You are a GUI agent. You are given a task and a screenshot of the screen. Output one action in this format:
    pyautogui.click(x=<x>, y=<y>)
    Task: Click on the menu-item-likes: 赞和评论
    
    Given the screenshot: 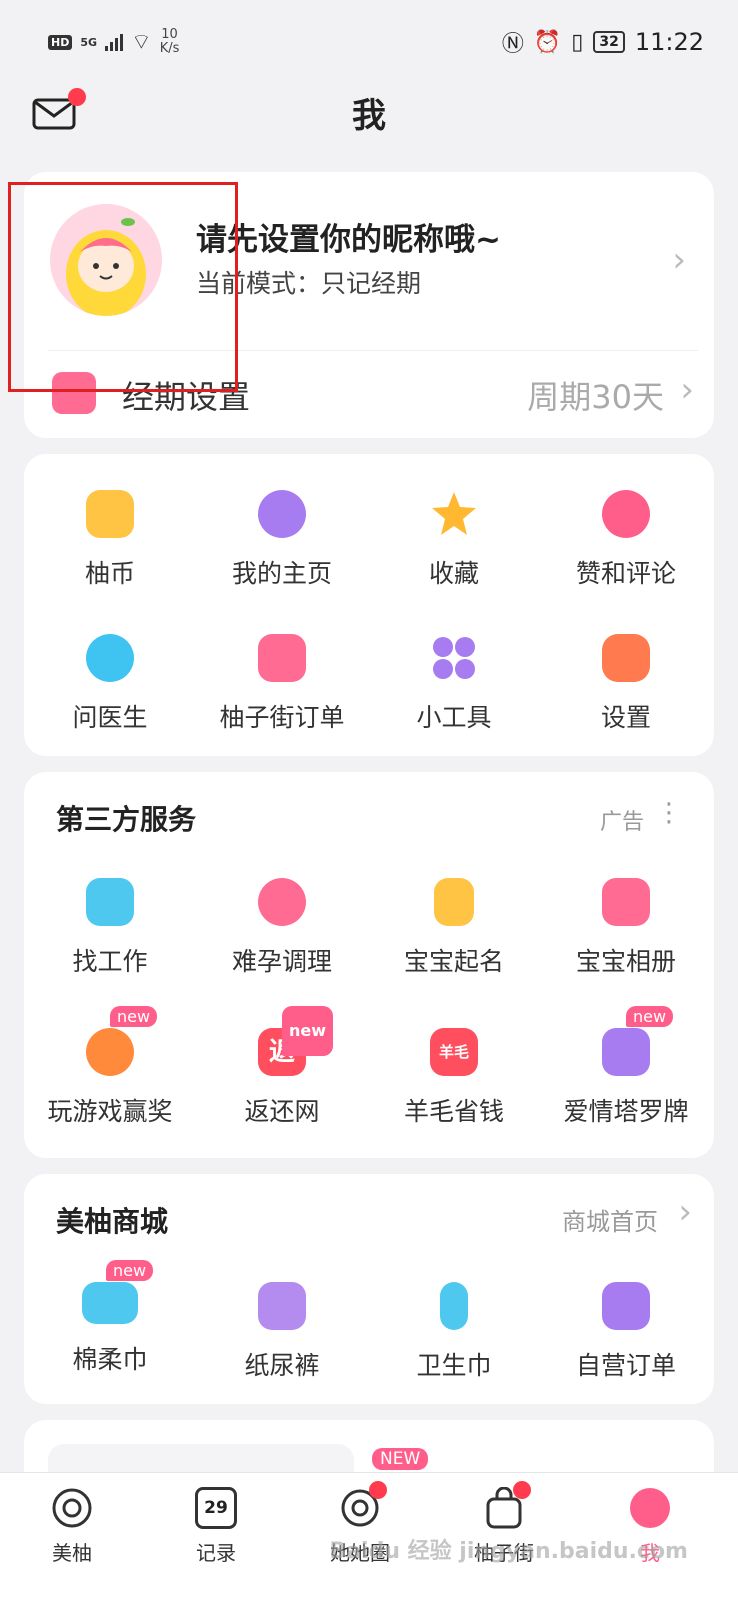 What is the action you would take?
    pyautogui.click(x=626, y=540)
    